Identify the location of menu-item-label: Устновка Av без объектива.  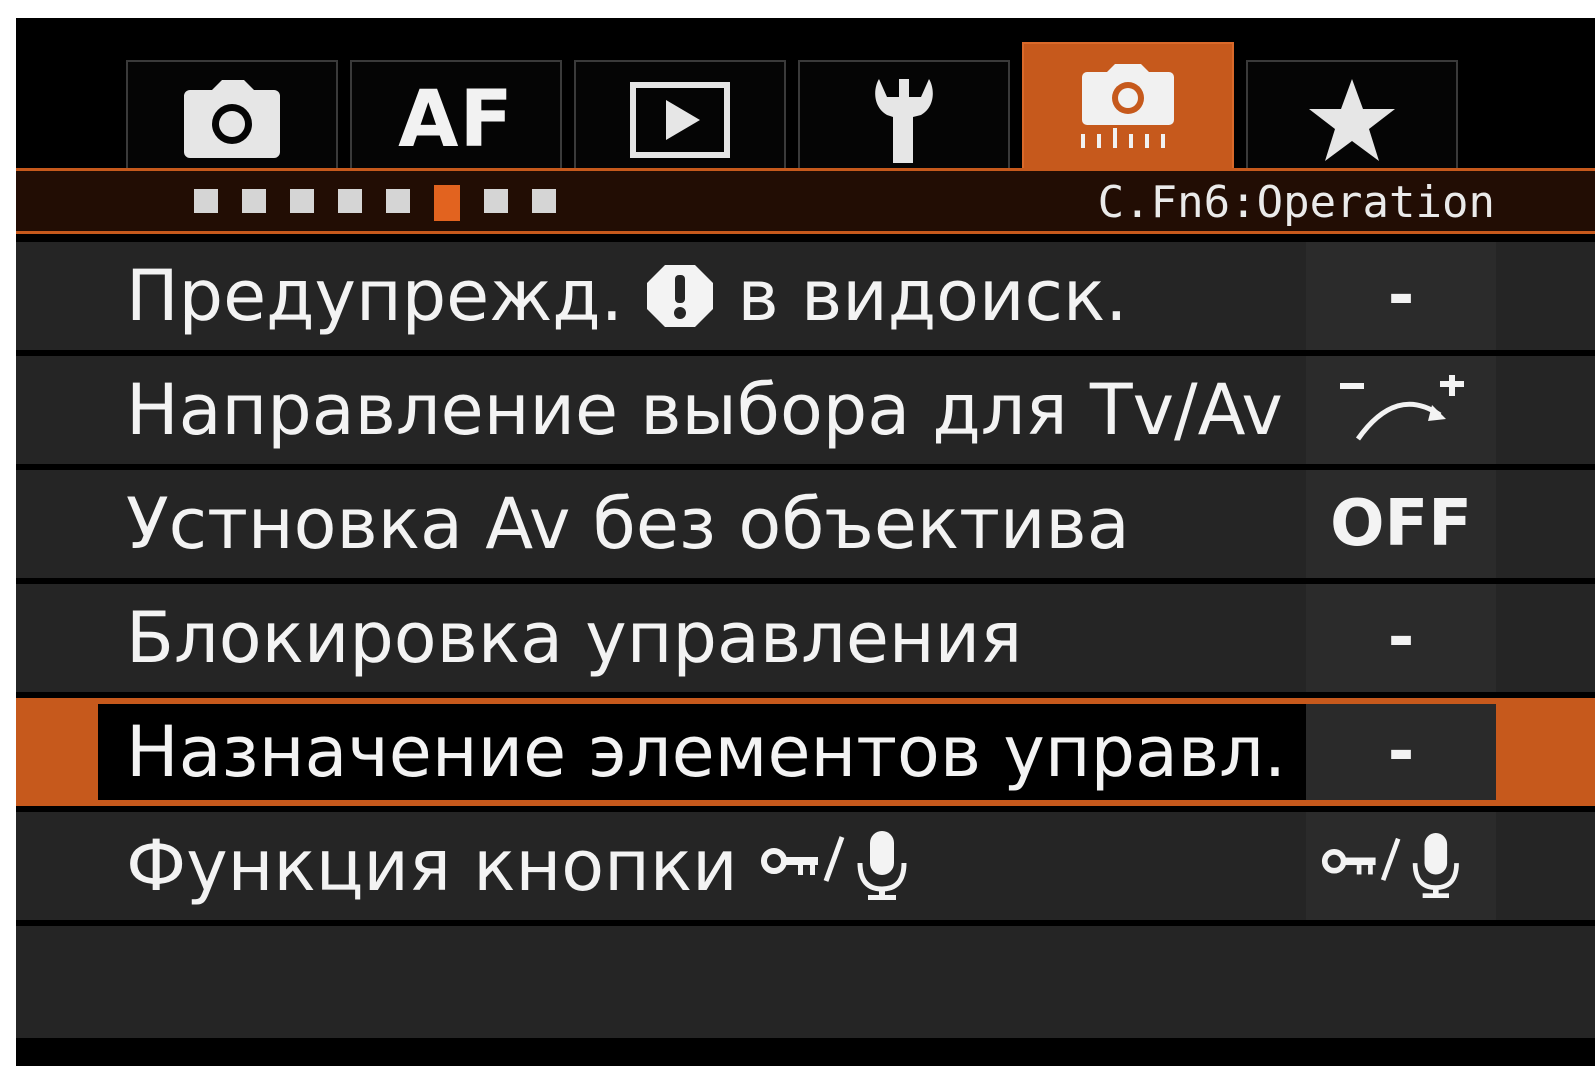
(628, 524).